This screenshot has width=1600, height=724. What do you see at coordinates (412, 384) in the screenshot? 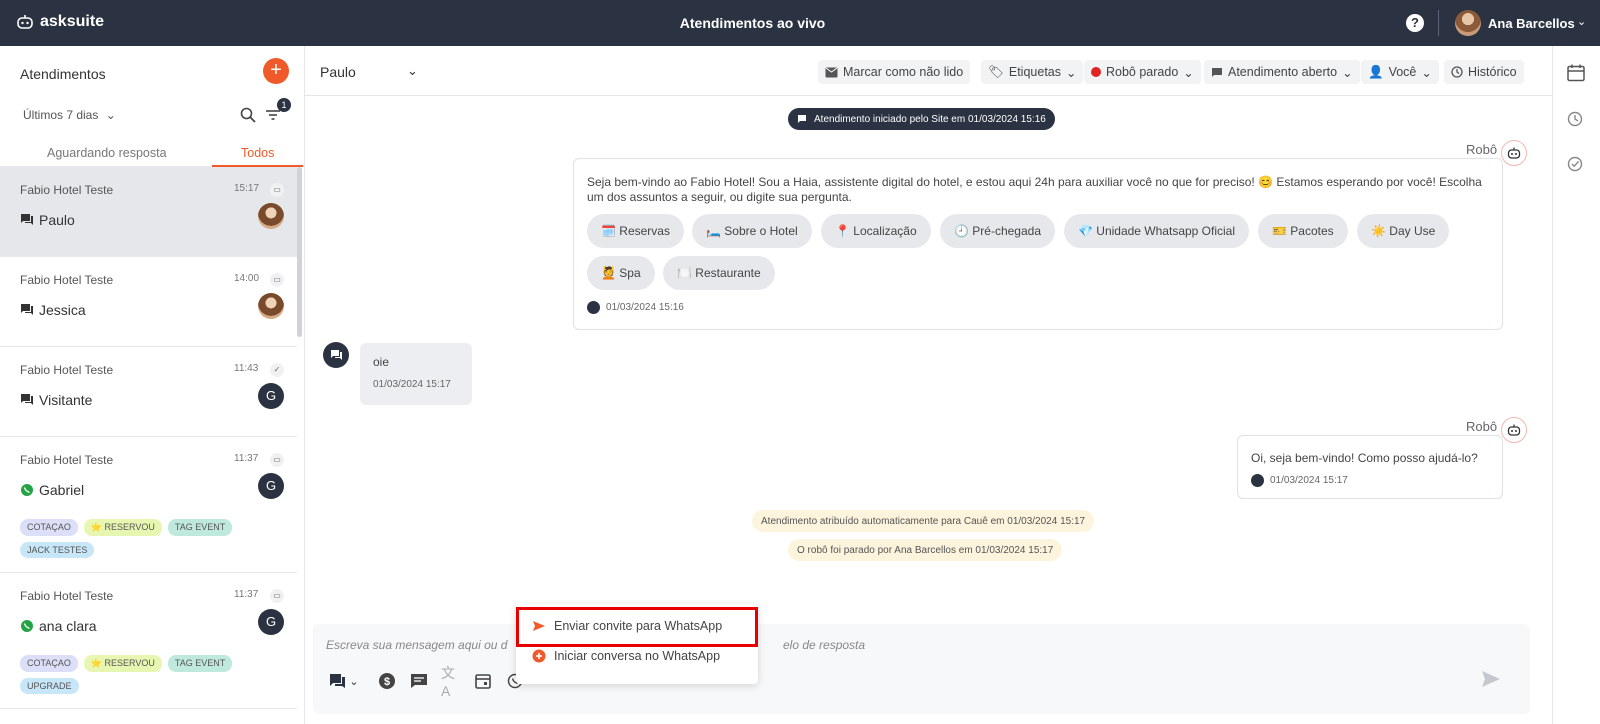
I see `message-time: 01/03/2024 15:17` at bounding box center [412, 384].